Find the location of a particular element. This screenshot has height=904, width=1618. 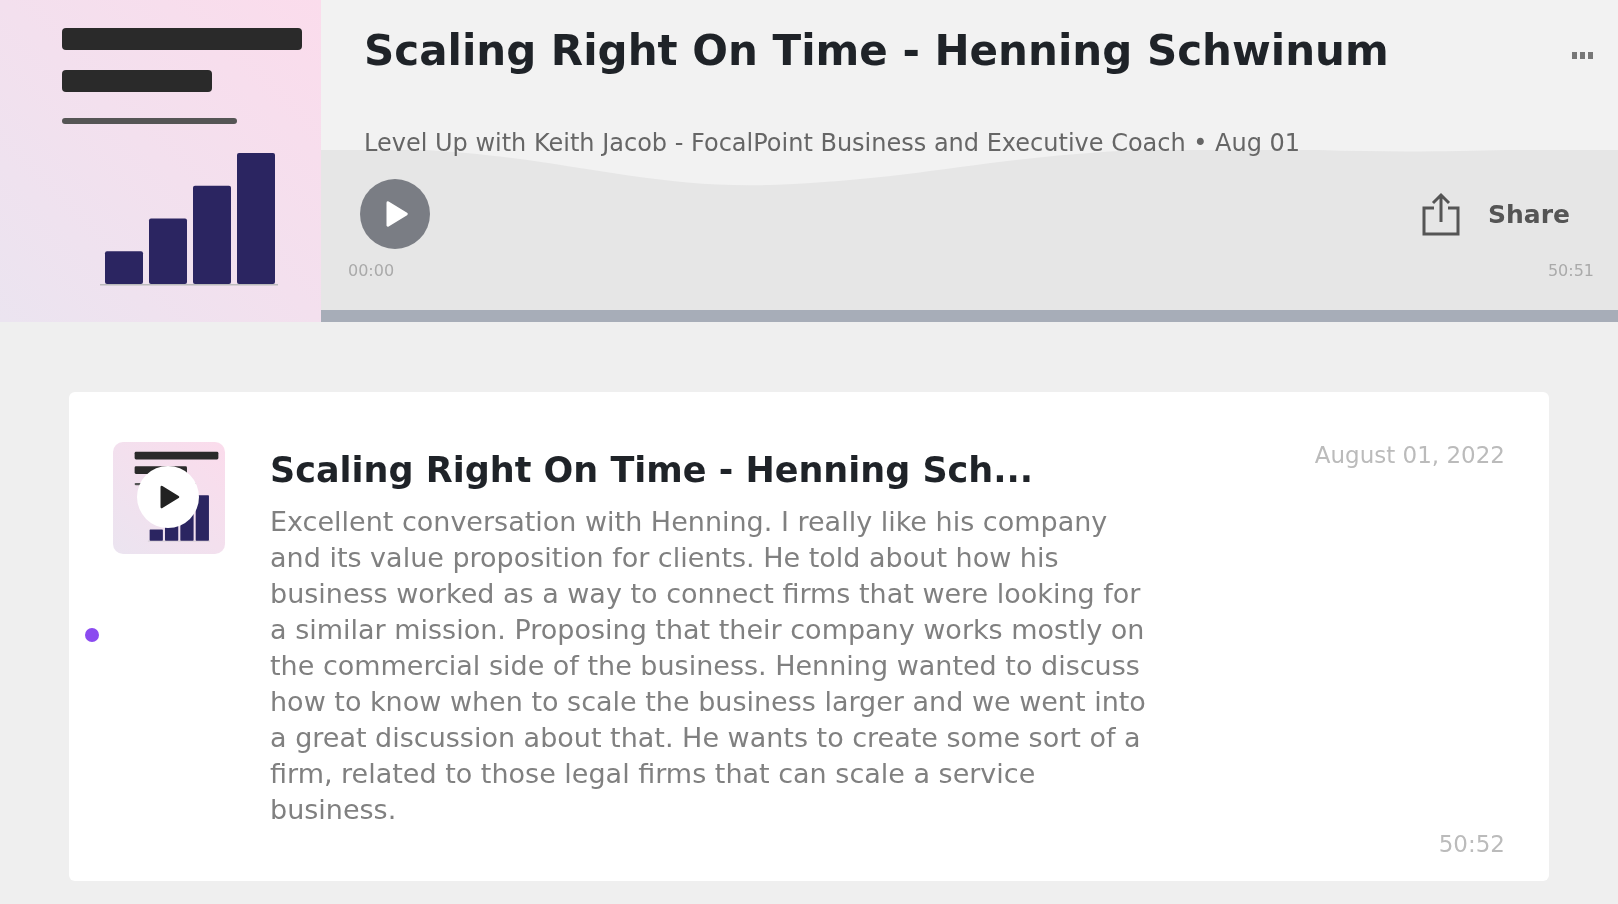

total-duration: 50:51 is located at coordinates (1570, 270).